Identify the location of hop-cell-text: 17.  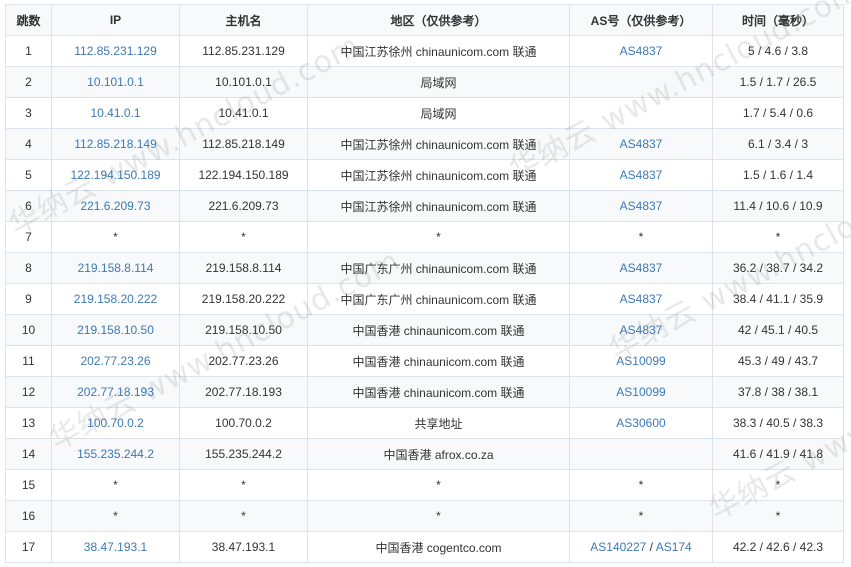
(28, 547).